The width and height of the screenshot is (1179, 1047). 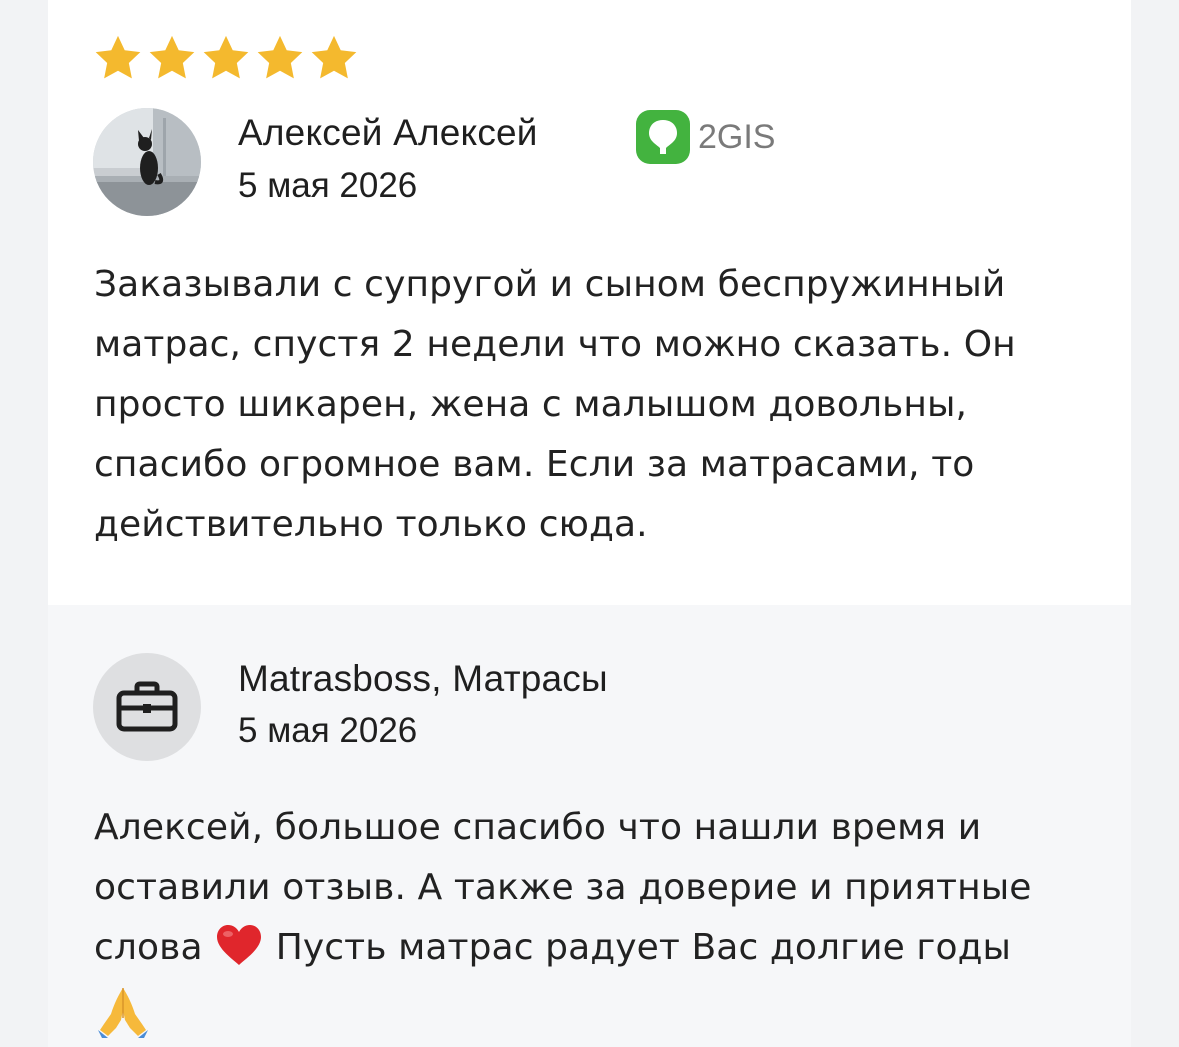 What do you see at coordinates (737, 136) in the screenshot?
I see `source-label: 2GIS` at bounding box center [737, 136].